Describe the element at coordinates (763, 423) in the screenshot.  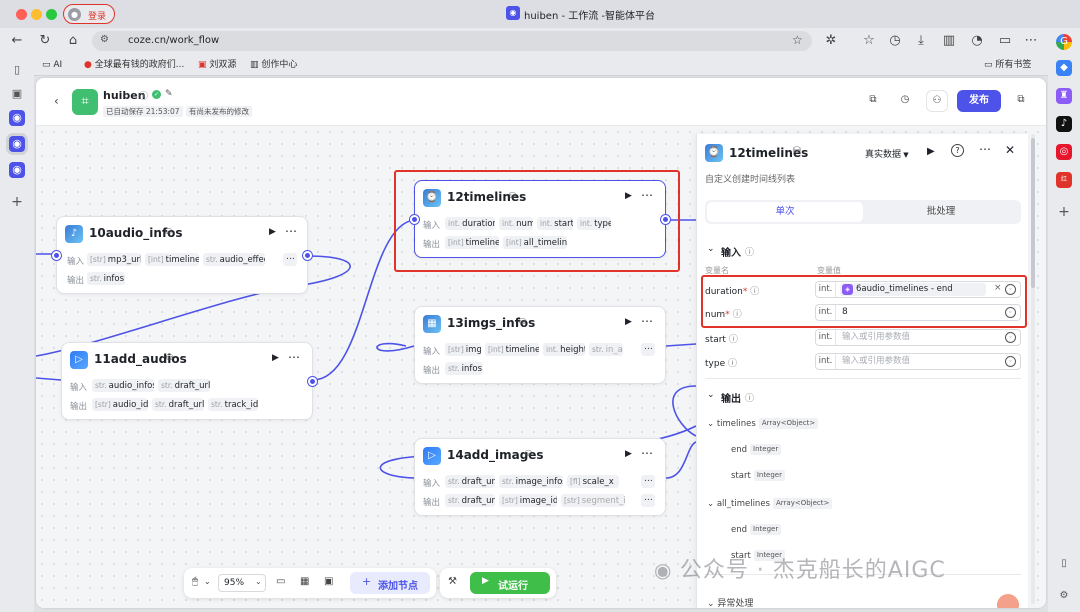
I see `output-timelines: ⌄ timelines Array<Object>` at that location.